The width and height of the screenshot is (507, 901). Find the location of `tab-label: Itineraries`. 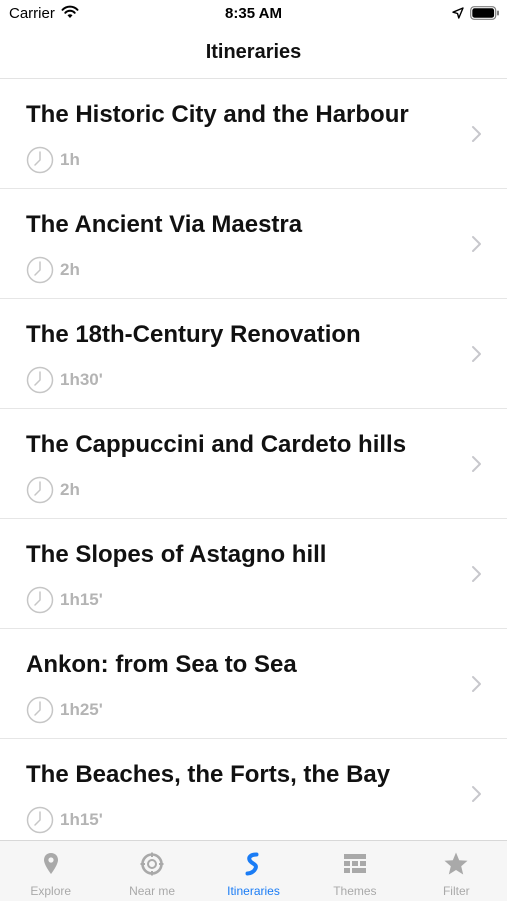

tab-label: Itineraries is located at coordinates (253, 891).